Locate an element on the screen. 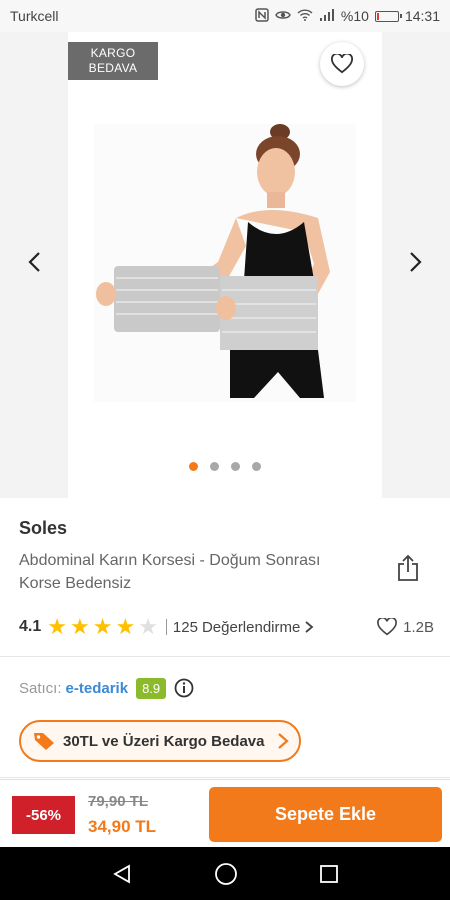 The image size is (450, 900). nfc-icon is located at coordinates (262, 16).